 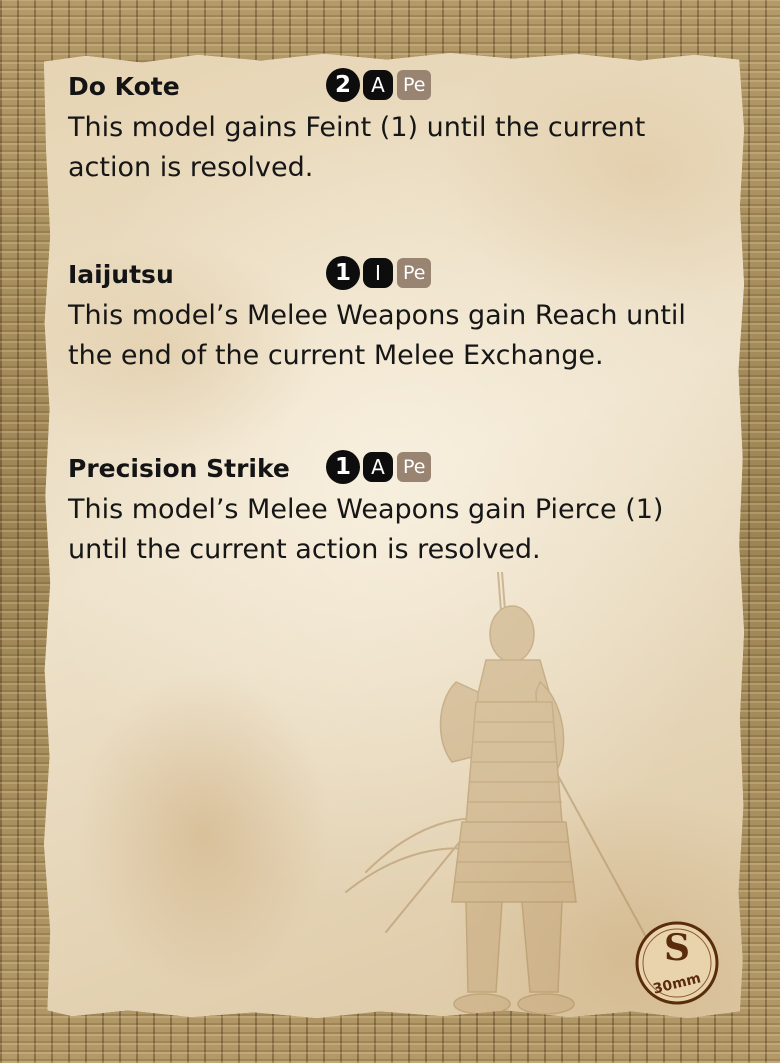 What do you see at coordinates (179, 468) in the screenshot?
I see `ability-name: Precision Strike` at bounding box center [179, 468].